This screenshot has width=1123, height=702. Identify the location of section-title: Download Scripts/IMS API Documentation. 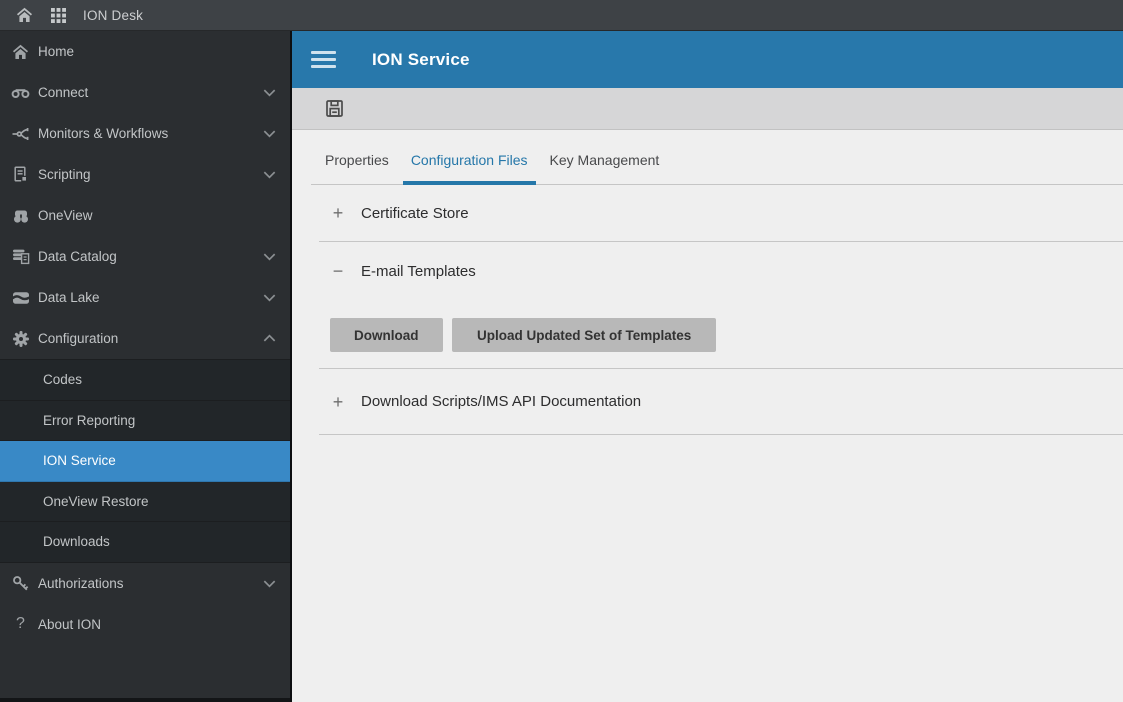
(501, 401).